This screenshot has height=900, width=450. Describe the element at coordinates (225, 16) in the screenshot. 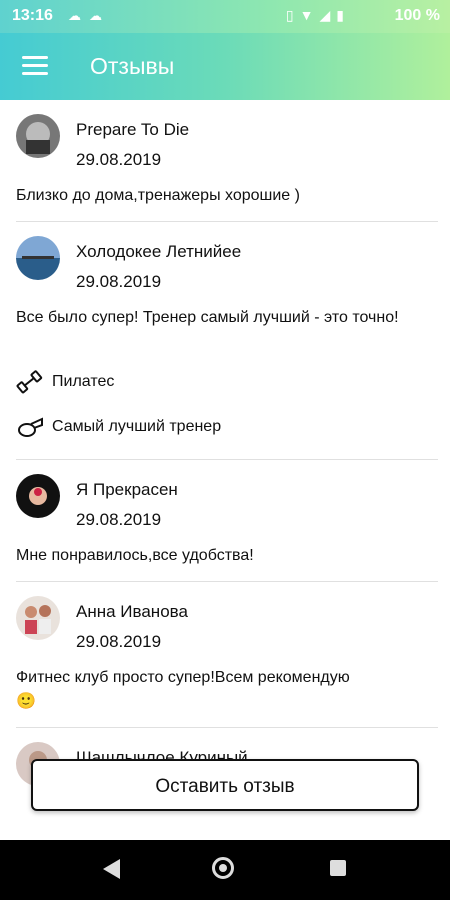

I see `status-bar: 13:16 ☁☁ ▯▼◢▮ 100 %` at that location.